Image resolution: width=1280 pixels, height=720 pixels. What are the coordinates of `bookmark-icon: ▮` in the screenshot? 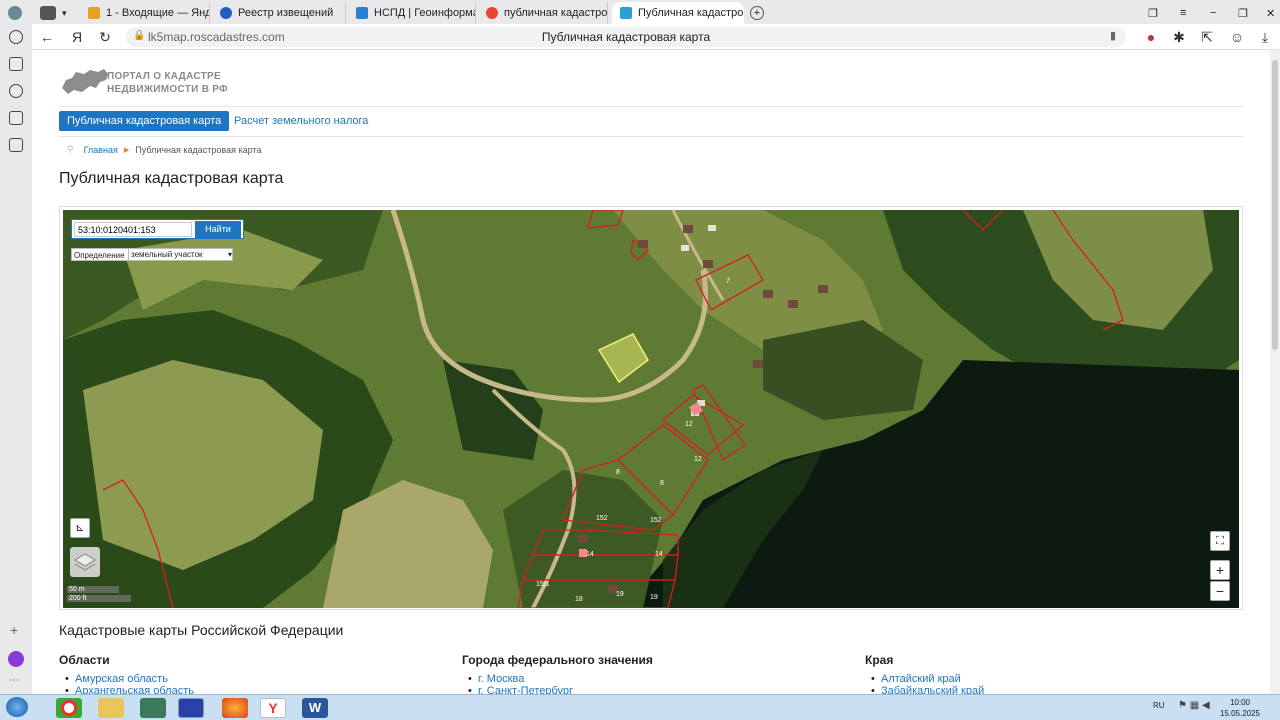 It's located at (1113, 35).